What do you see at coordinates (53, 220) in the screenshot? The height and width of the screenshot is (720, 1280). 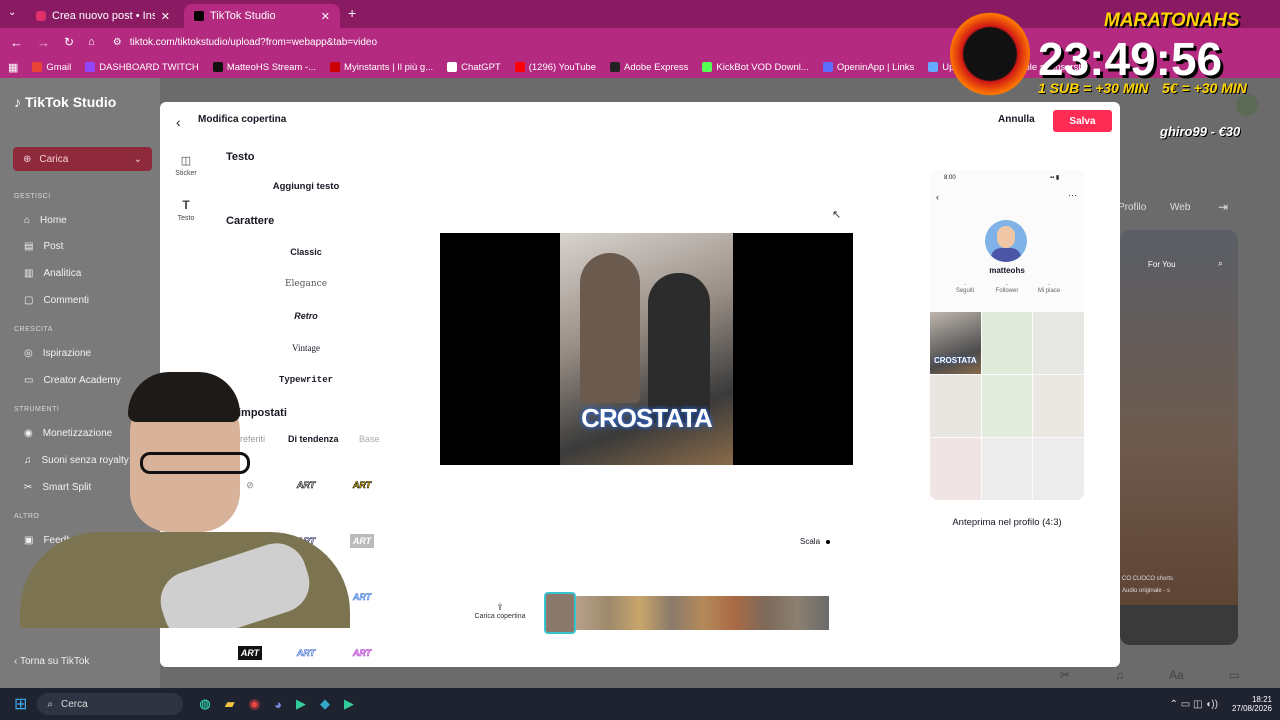 I see `nav-label: Home` at bounding box center [53, 220].